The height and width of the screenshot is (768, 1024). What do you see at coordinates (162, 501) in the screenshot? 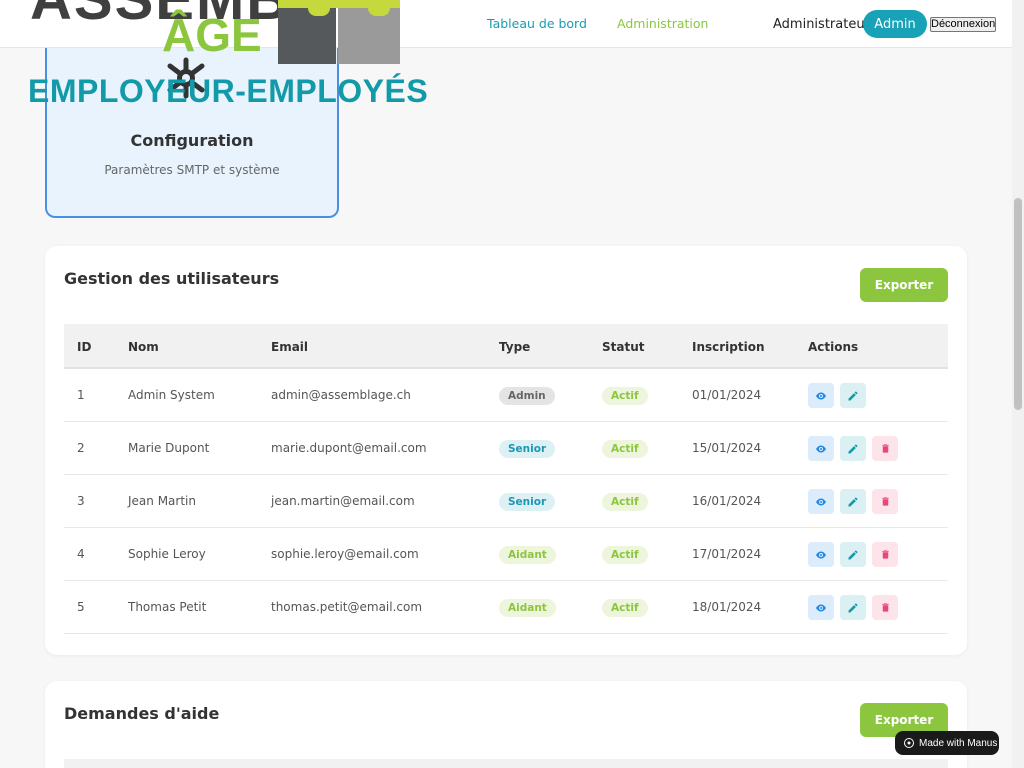
I see `cell-name: Jean Martin` at bounding box center [162, 501].